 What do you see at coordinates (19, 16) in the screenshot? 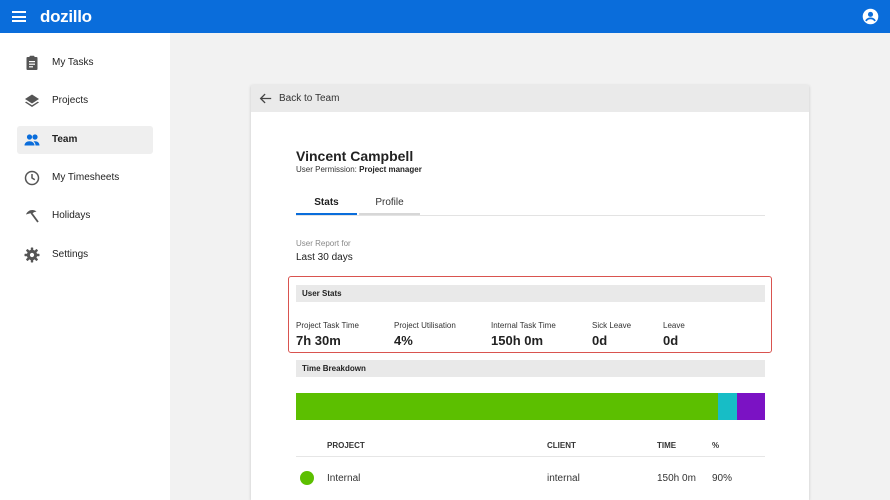
I see `hamburger-icon` at bounding box center [19, 16].